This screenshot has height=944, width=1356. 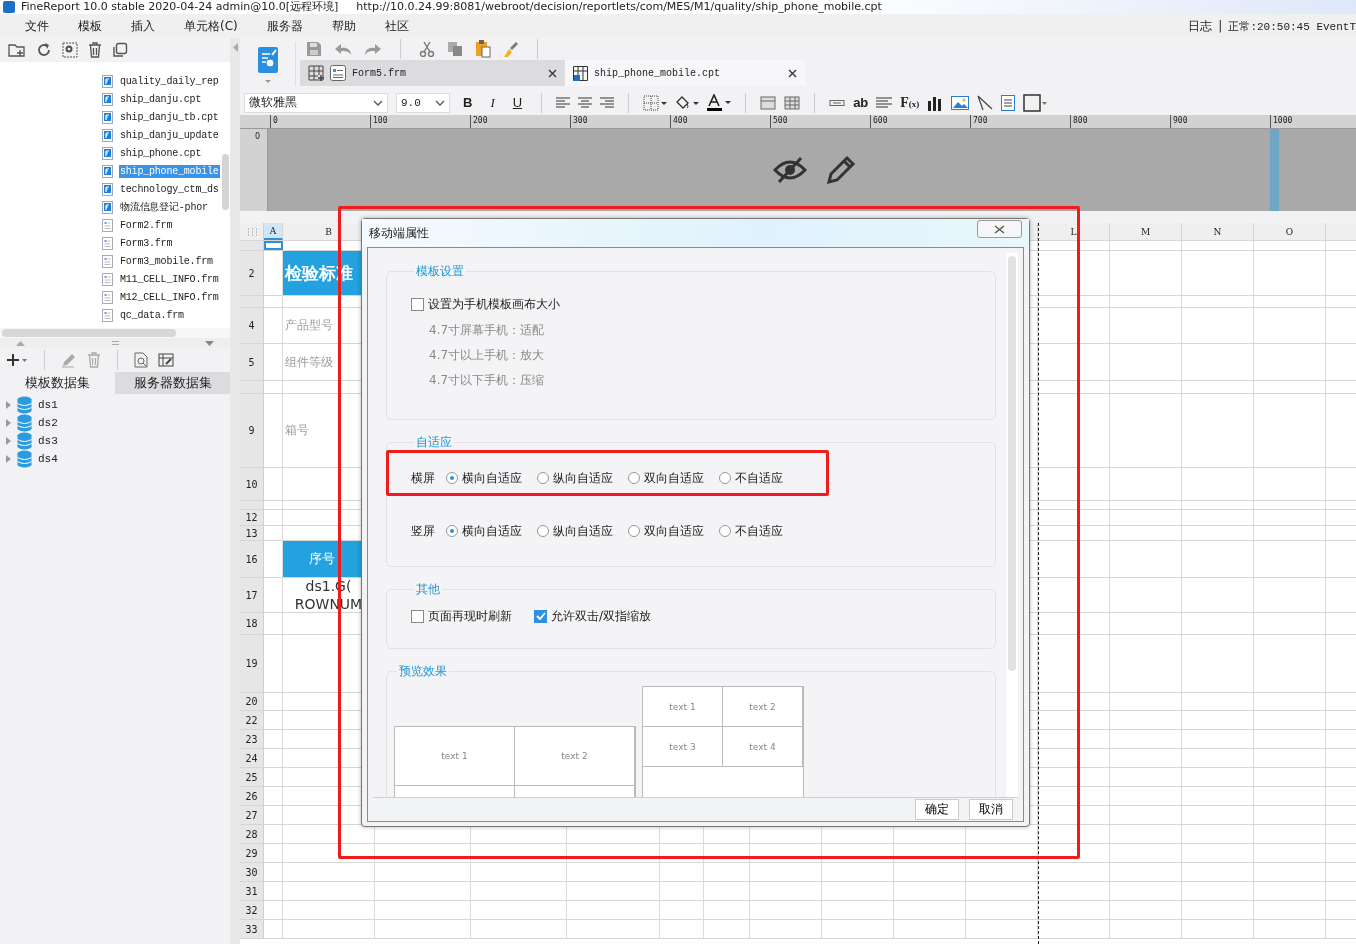 What do you see at coordinates (166, 360) in the screenshot?
I see `dataset-edit-icon` at bounding box center [166, 360].